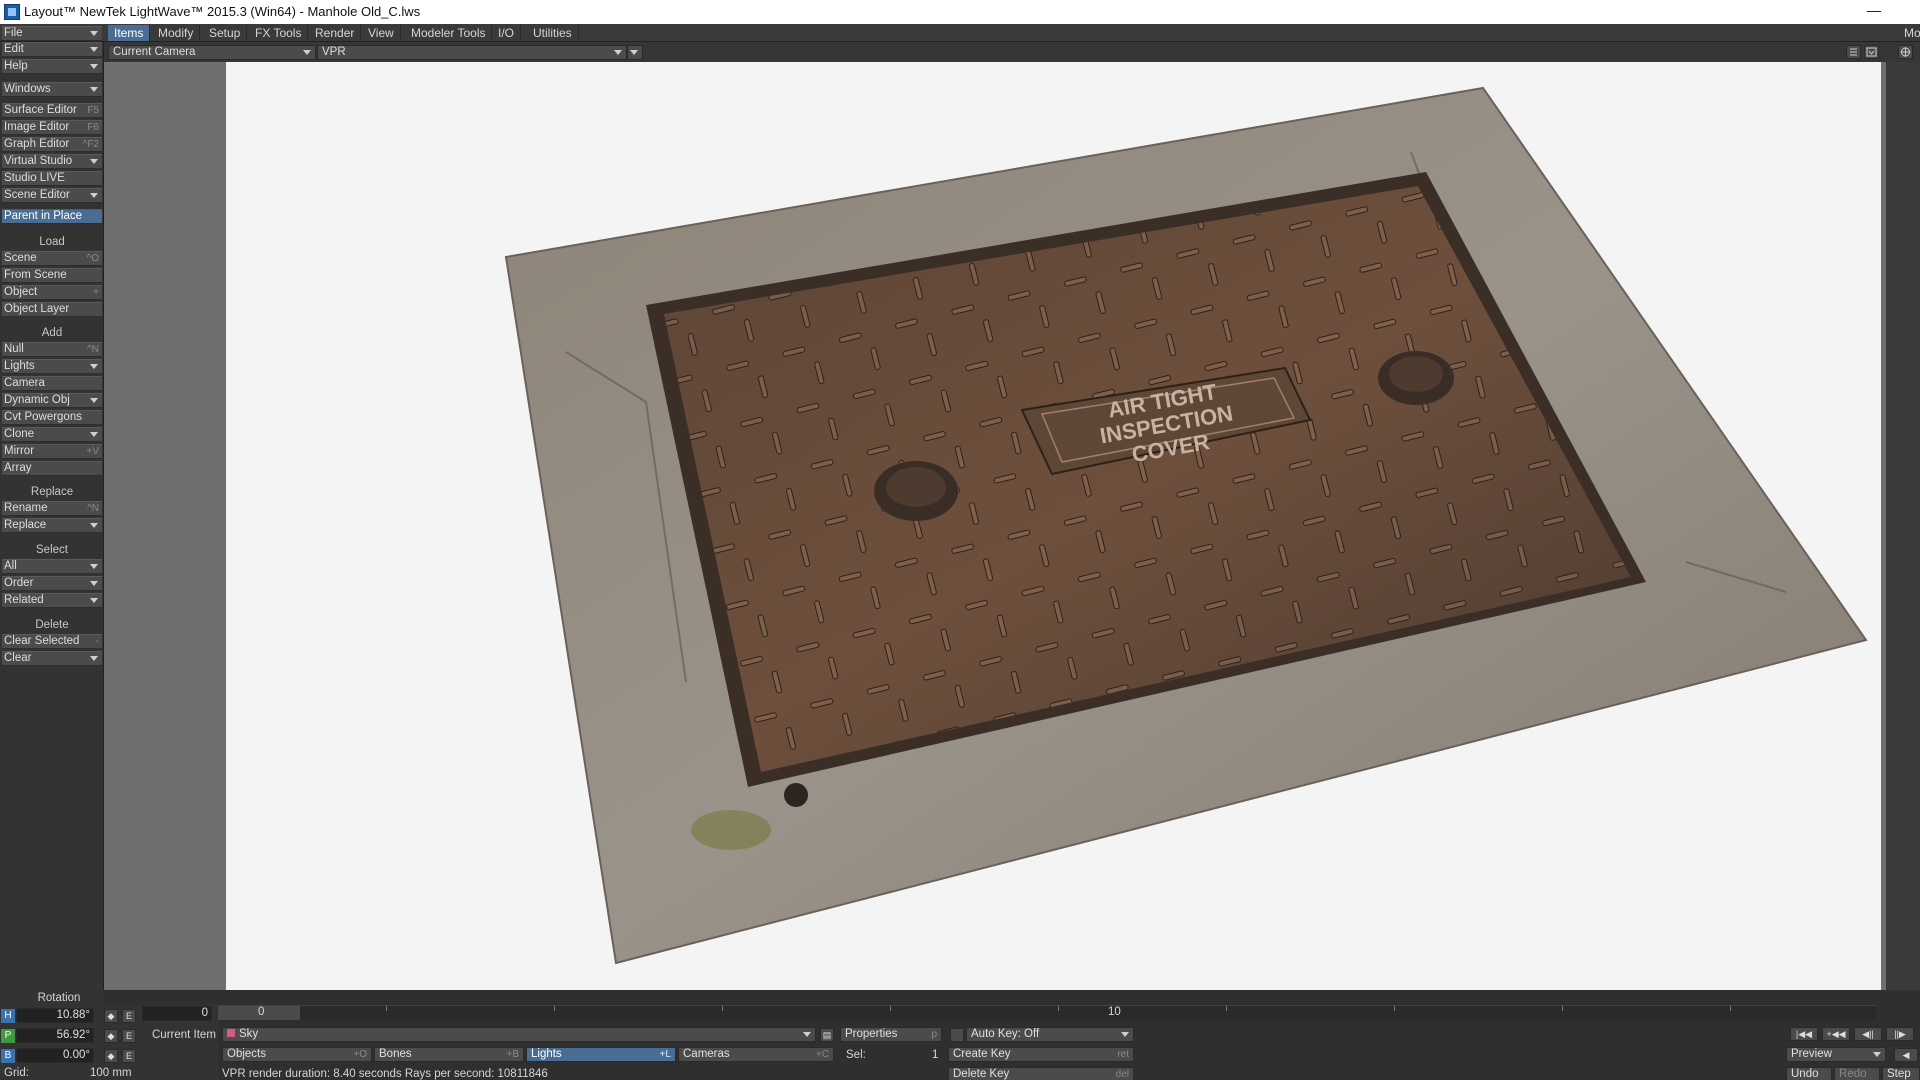 The width and height of the screenshot is (1920, 1080). I want to click on tab-modeler-tools: Modeler Tools, so click(449, 33).